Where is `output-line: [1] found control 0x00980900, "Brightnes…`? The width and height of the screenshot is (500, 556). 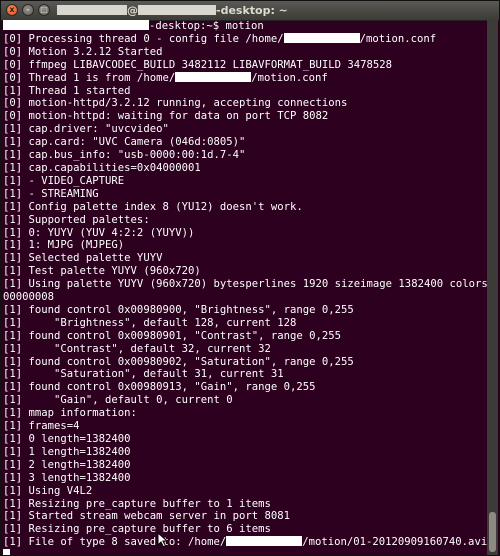
output-line: [1] found control 0x00980900, "Brightnes… is located at coordinates (178, 309).